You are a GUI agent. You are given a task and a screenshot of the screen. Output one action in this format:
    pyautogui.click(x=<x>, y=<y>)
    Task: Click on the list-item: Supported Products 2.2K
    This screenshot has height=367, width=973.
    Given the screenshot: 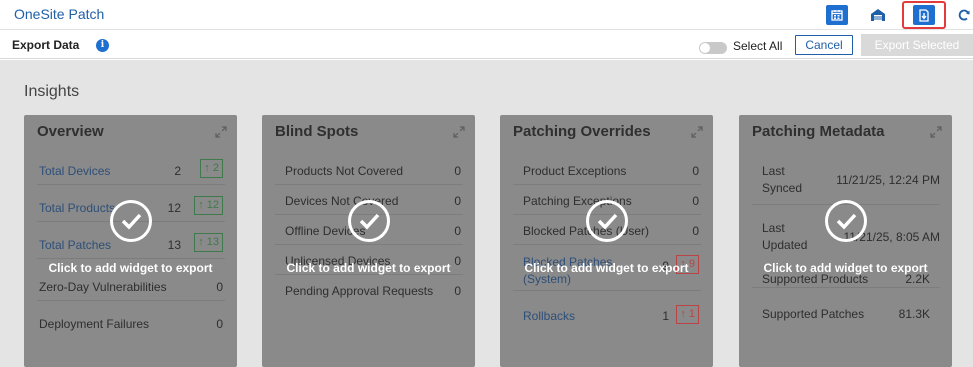 What is the action you would take?
    pyautogui.click(x=846, y=271)
    